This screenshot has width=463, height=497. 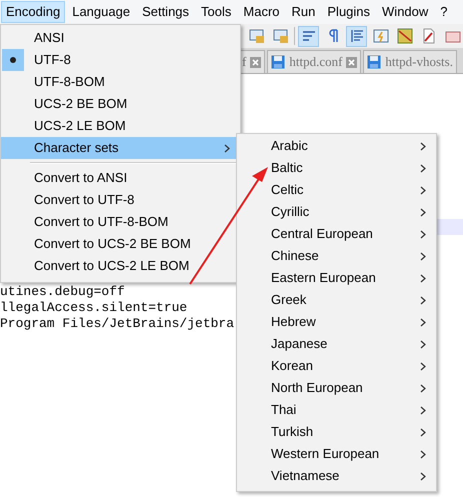 What do you see at coordinates (120, 222) in the screenshot?
I see `menu-option: Convert to UTF-8-BOM` at bounding box center [120, 222].